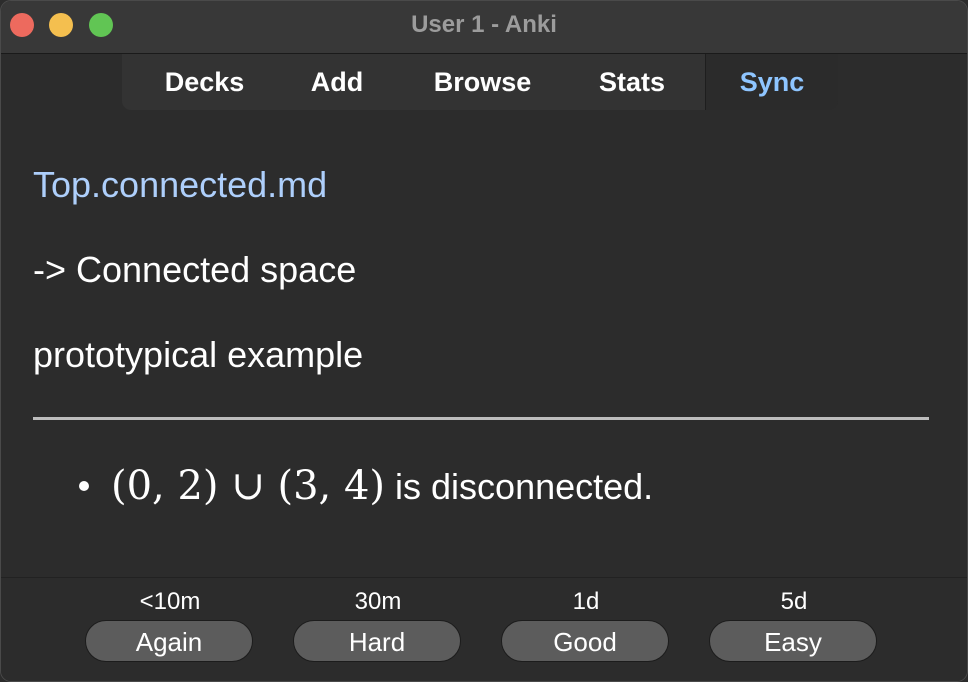 The width and height of the screenshot is (968, 682). I want to click on toolbar-sync-button: Sync, so click(771, 82).